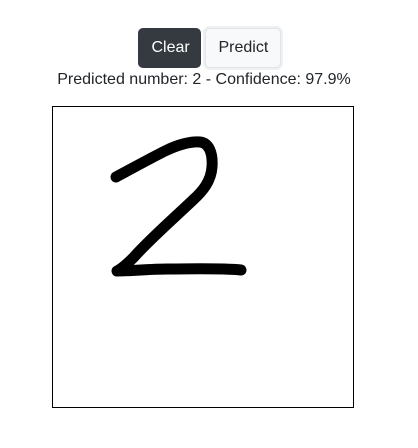 The image size is (418, 448). Describe the element at coordinates (204, 79) in the screenshot. I see `prediction-result-text: Predicted number: 2 - Confidence: 97.9%` at that location.